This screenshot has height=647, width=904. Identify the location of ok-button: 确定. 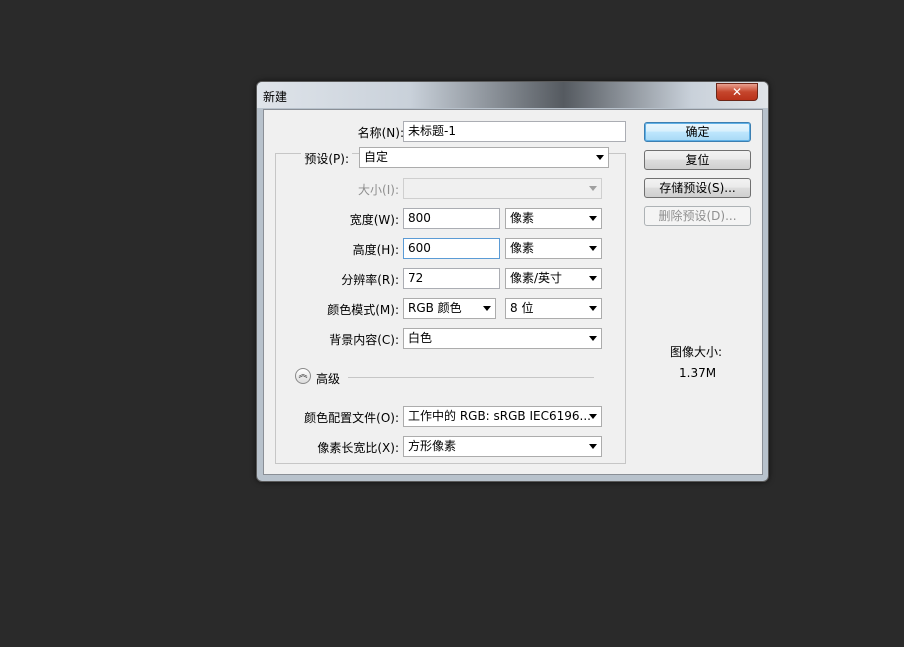
(697, 132).